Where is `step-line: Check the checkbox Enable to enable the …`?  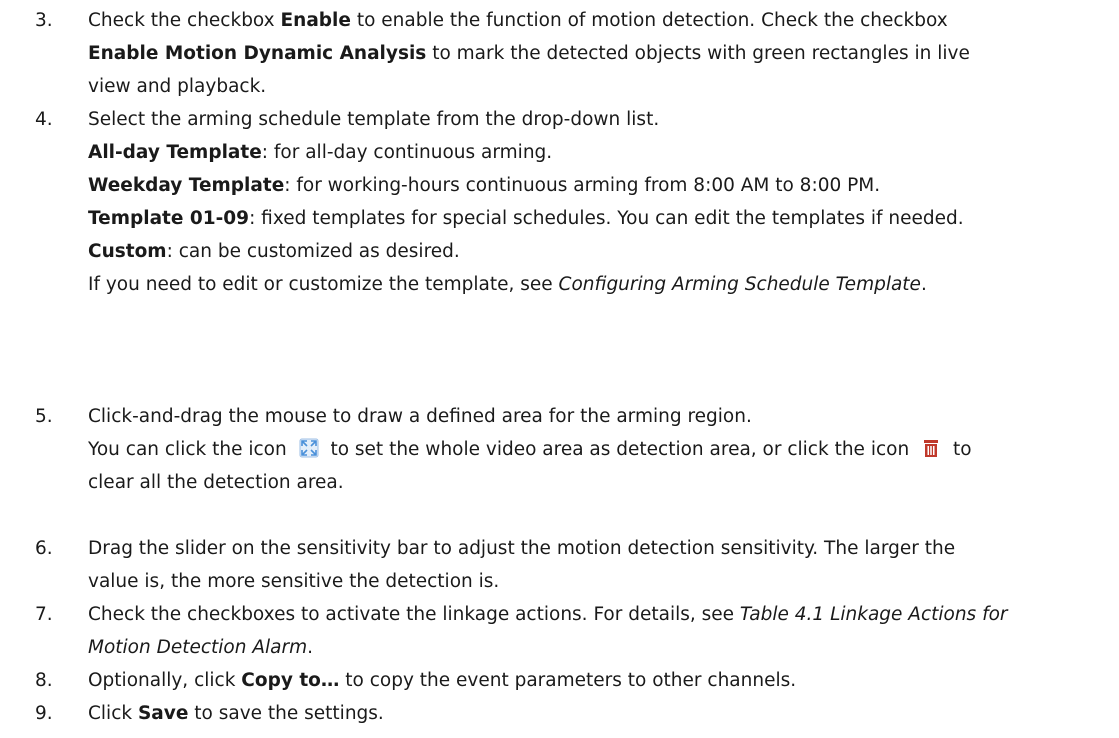 step-line: Check the checkbox Enable to enable the … is located at coordinates (600, 20).